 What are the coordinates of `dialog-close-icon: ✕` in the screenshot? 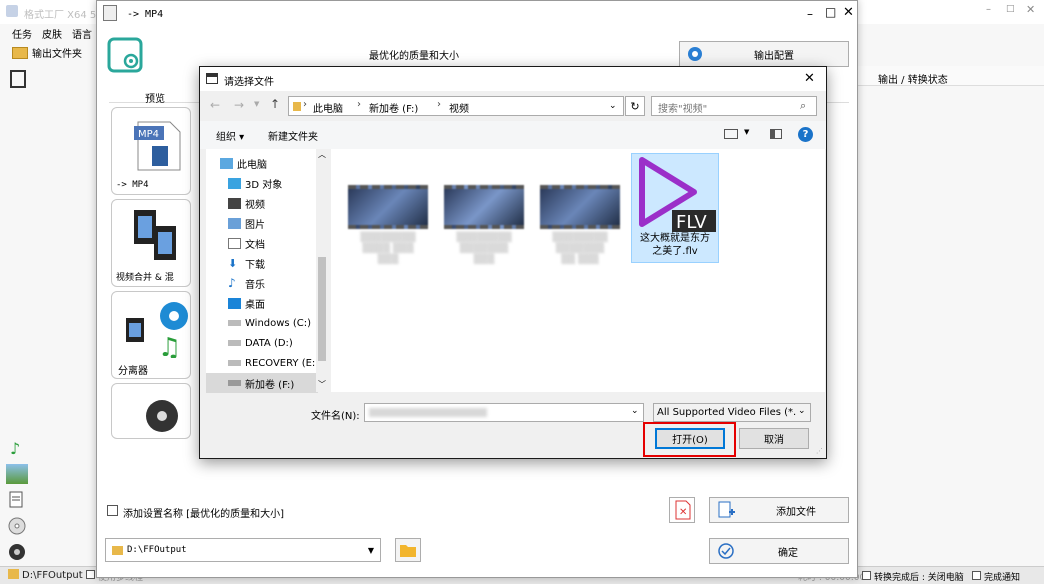 It's located at (809, 78).